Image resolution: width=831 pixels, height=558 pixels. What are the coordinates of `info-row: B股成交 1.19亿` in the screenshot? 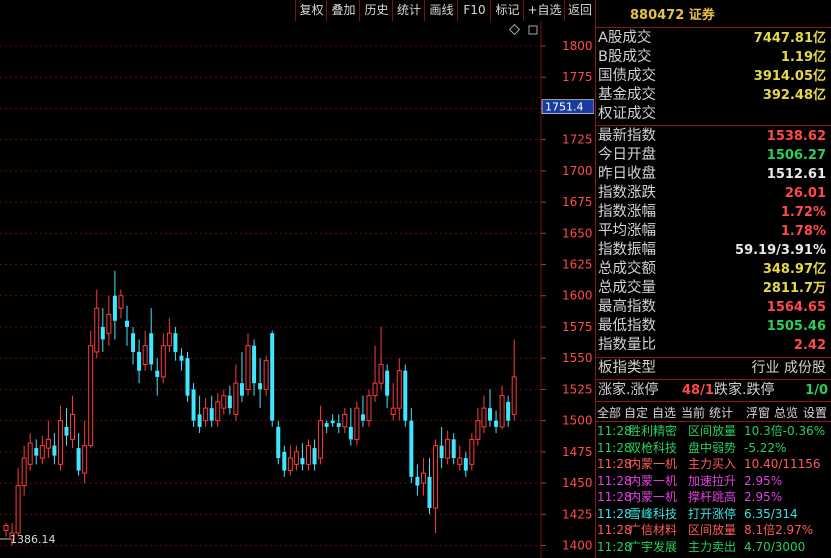 It's located at (713, 57).